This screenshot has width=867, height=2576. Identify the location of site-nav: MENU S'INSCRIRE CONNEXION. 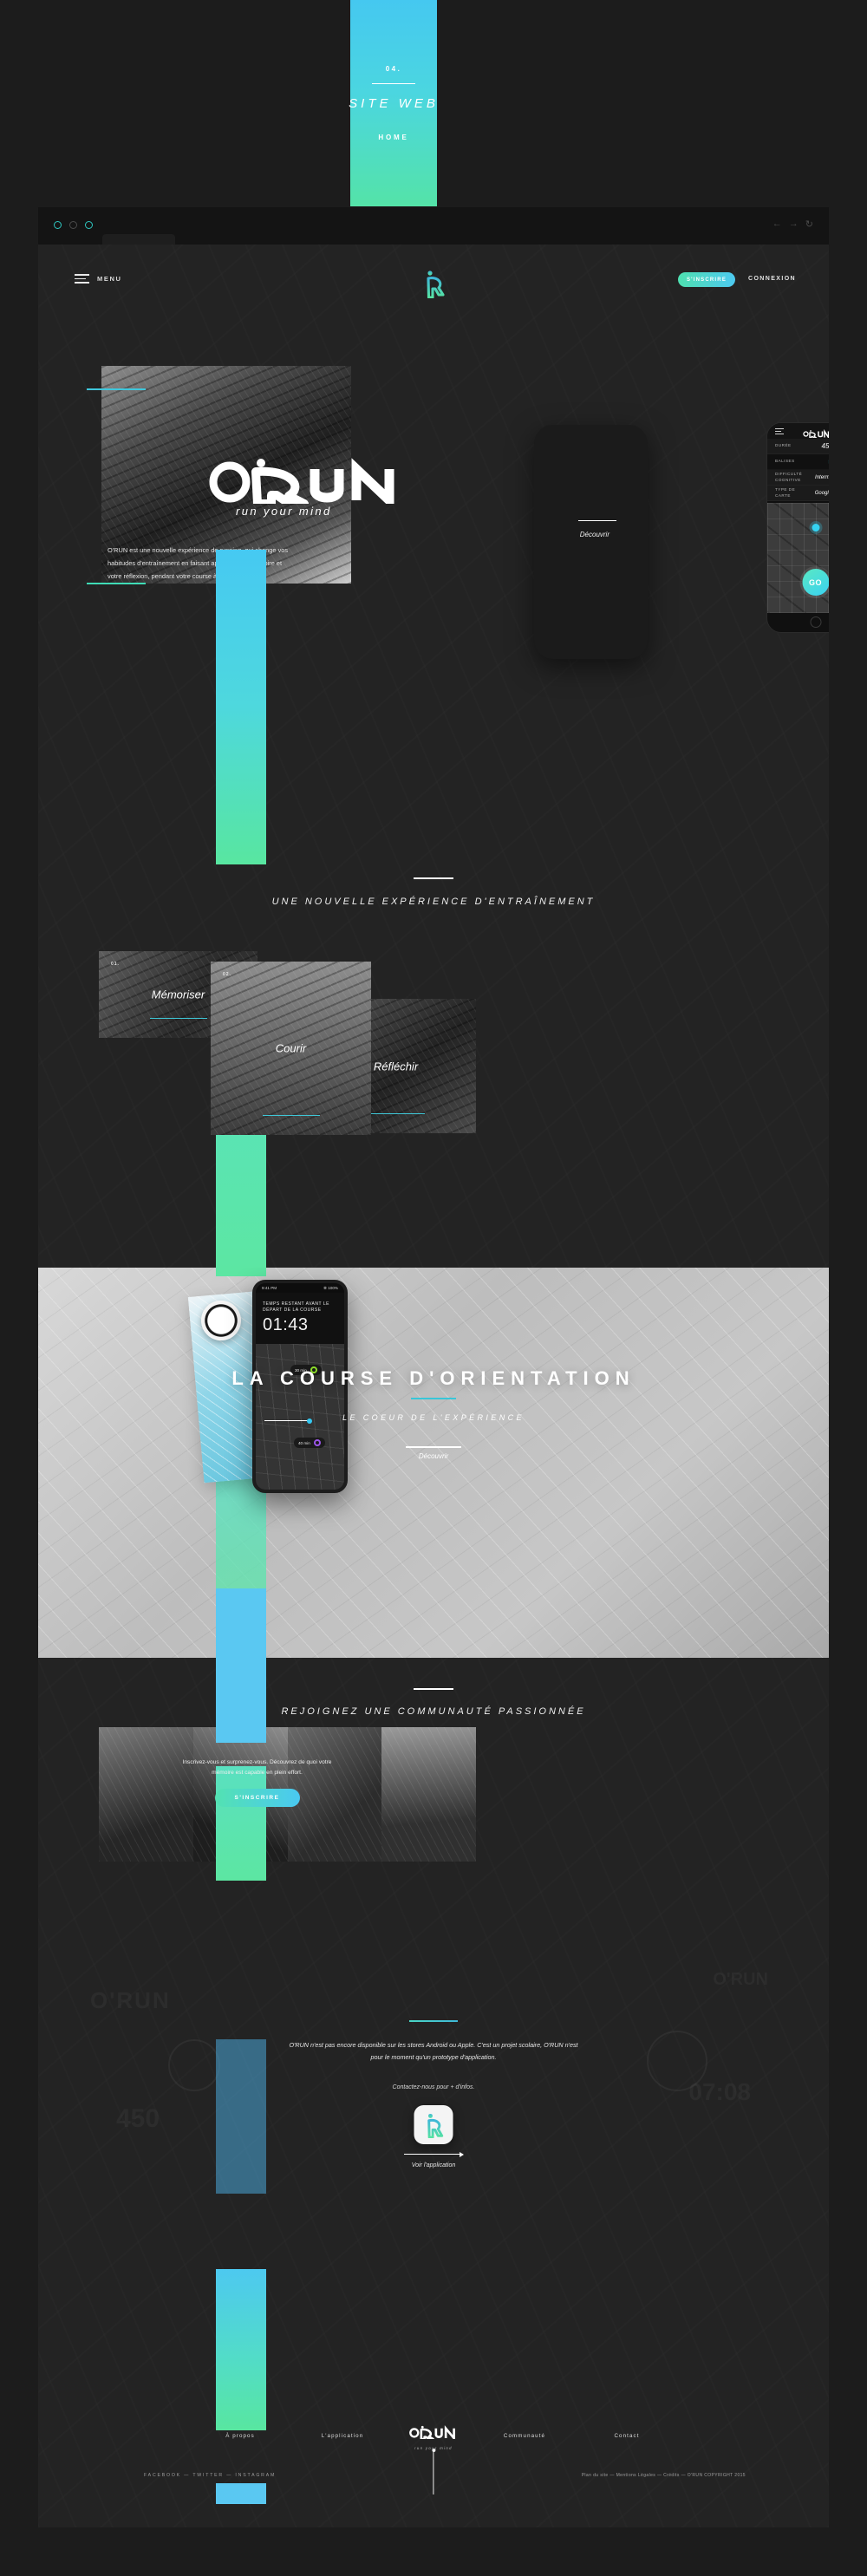
(433, 284).